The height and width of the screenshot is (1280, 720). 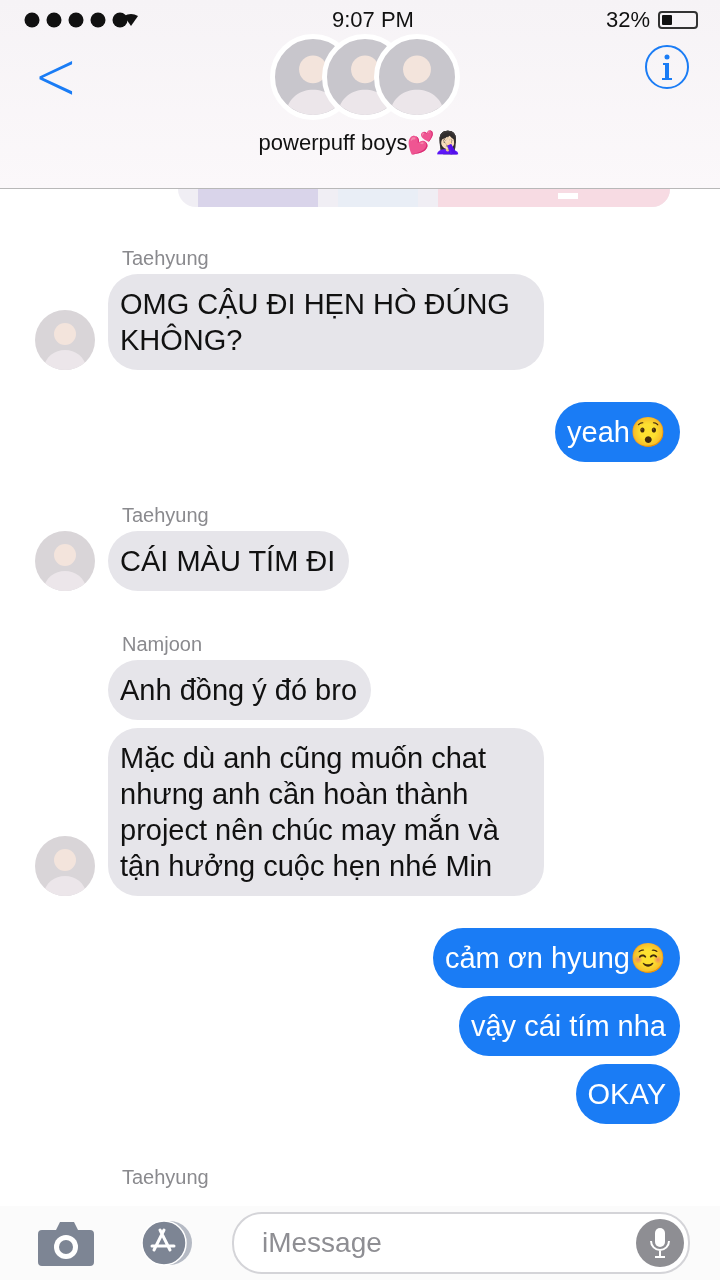 I want to click on microphone-icon, so click(x=660, y=1243).